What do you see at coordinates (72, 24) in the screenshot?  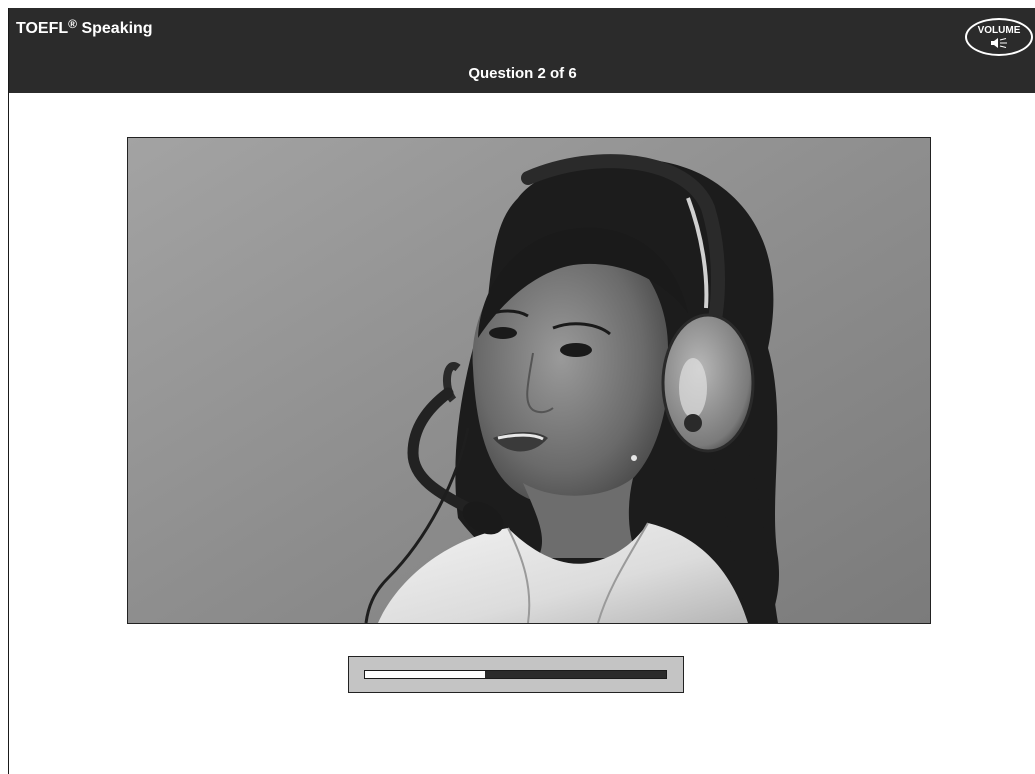 I see `registered-mark: ®` at bounding box center [72, 24].